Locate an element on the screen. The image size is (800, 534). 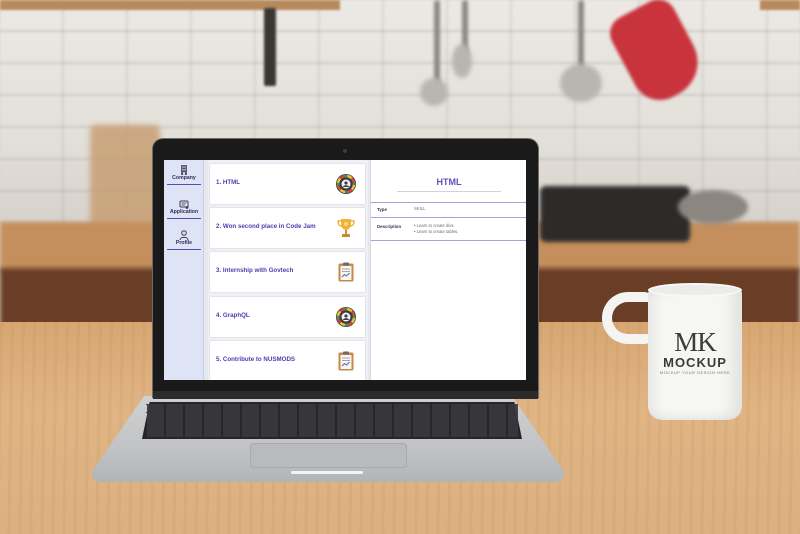
ladle-head is located at coordinates (434, 92).